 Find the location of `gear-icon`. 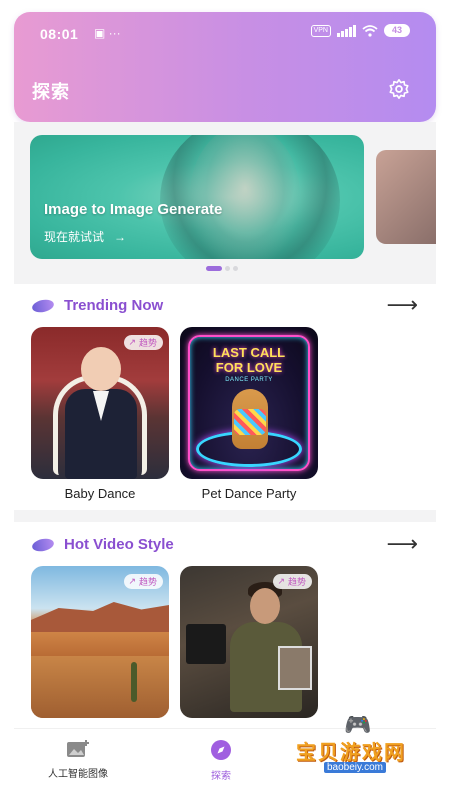

gear-icon is located at coordinates (399, 89).